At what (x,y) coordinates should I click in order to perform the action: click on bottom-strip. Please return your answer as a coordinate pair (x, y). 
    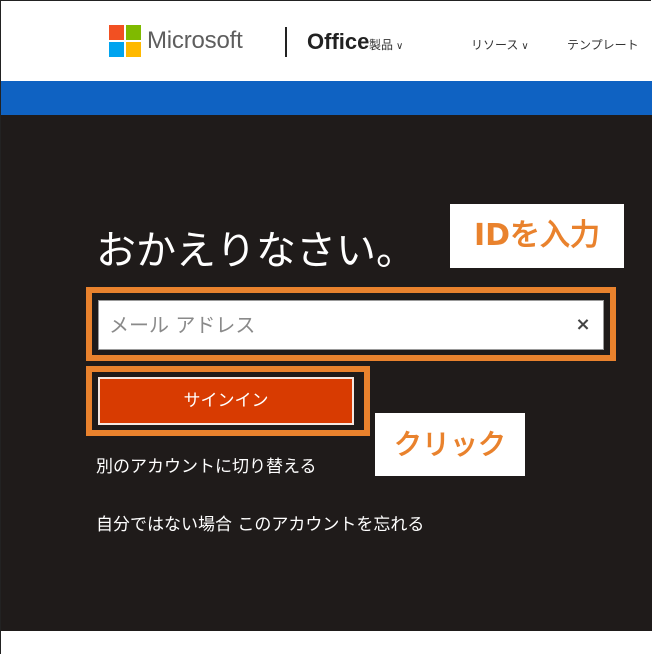
    Looking at the image, I should click on (326, 642).